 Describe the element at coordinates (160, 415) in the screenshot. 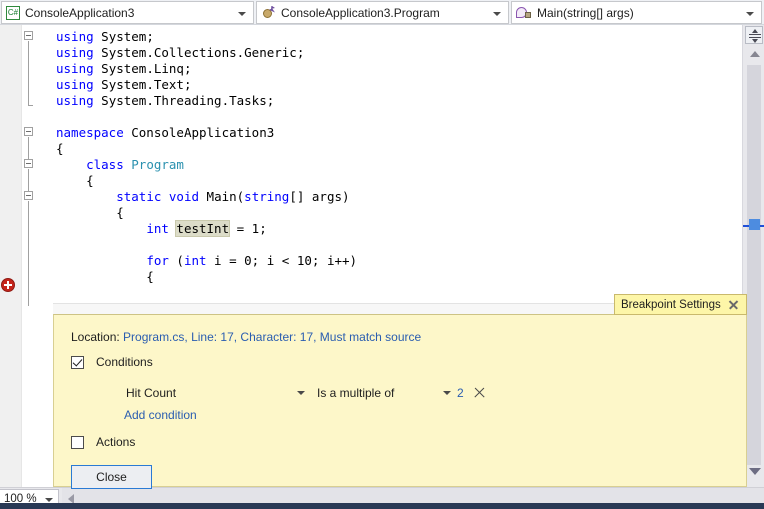

I see `add-condition-link: Add condition` at that location.